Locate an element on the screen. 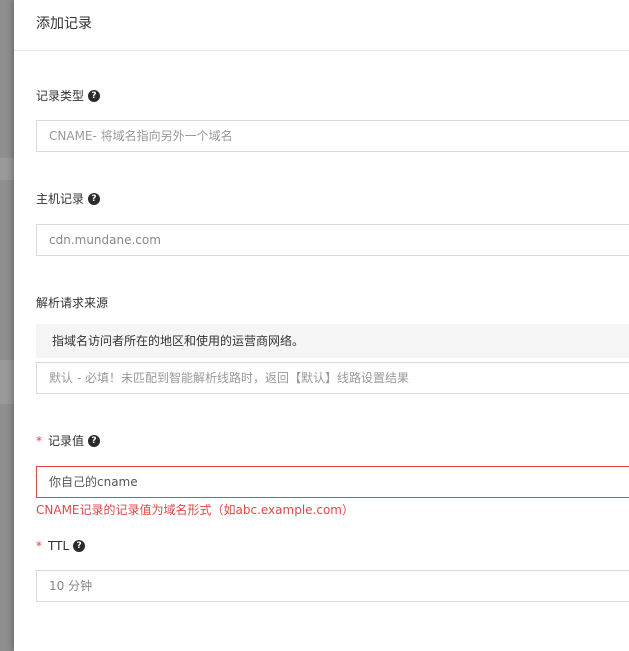 The height and width of the screenshot is (651, 629). ttl-label: * TTL ? is located at coordinates (61, 546).